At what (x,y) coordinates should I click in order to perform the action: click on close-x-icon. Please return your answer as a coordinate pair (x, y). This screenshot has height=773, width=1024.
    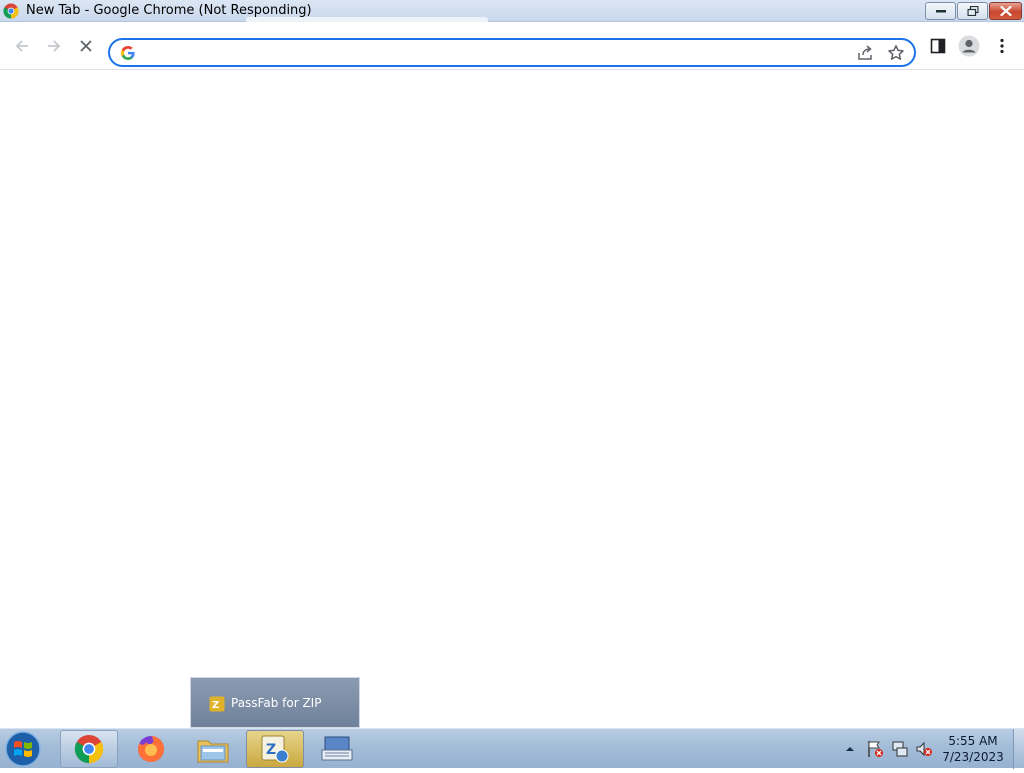
    Looking at the image, I should click on (86, 46).